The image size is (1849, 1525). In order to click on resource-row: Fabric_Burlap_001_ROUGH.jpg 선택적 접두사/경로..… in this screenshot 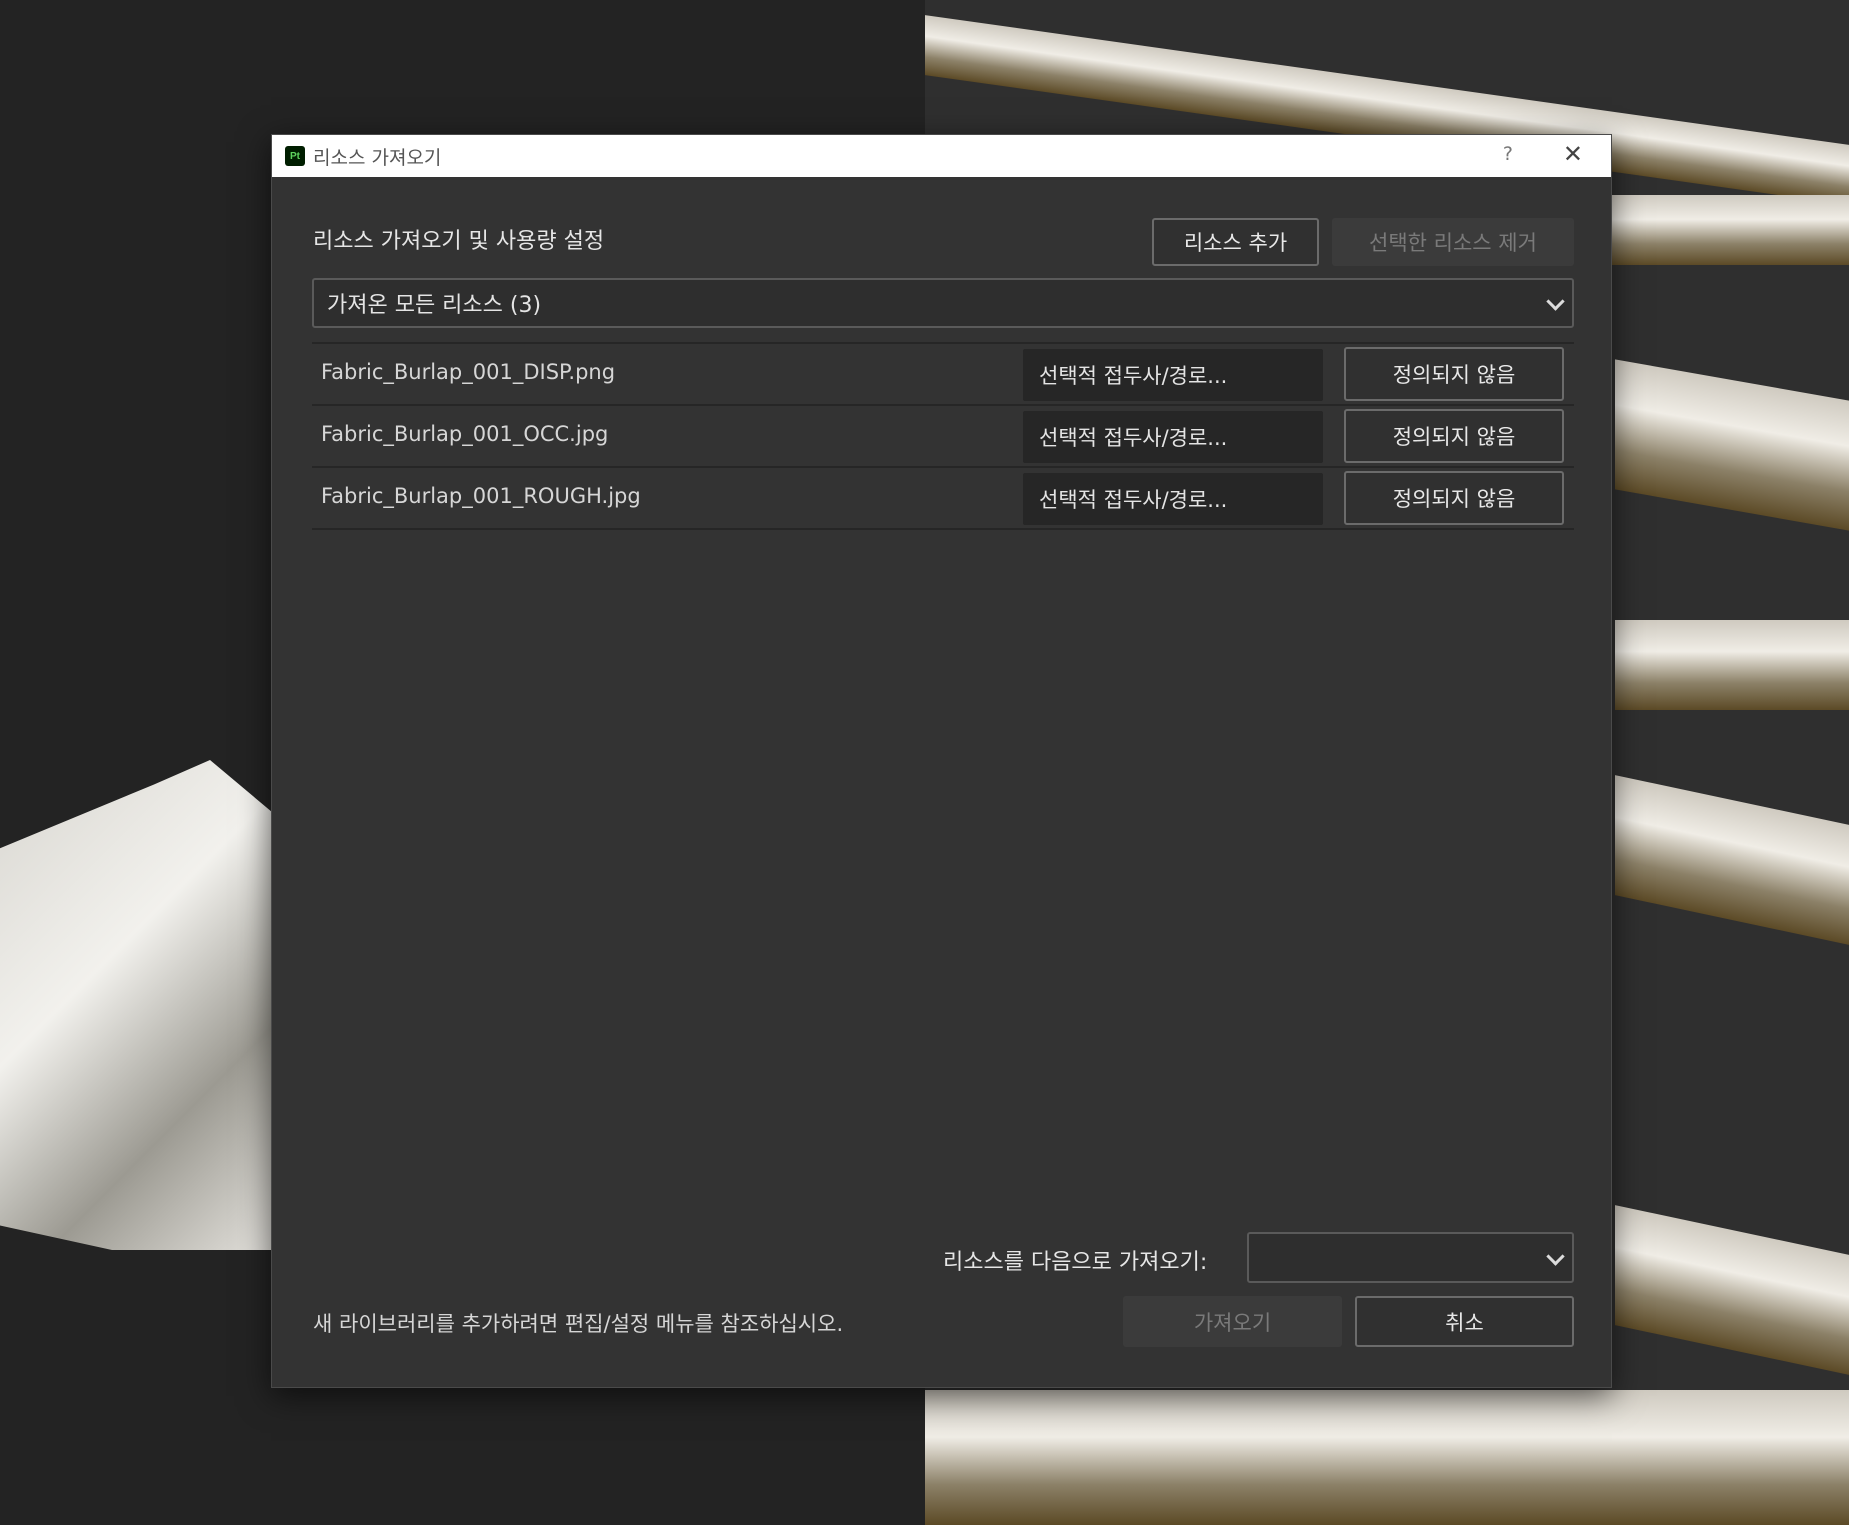, I will do `click(943, 499)`.